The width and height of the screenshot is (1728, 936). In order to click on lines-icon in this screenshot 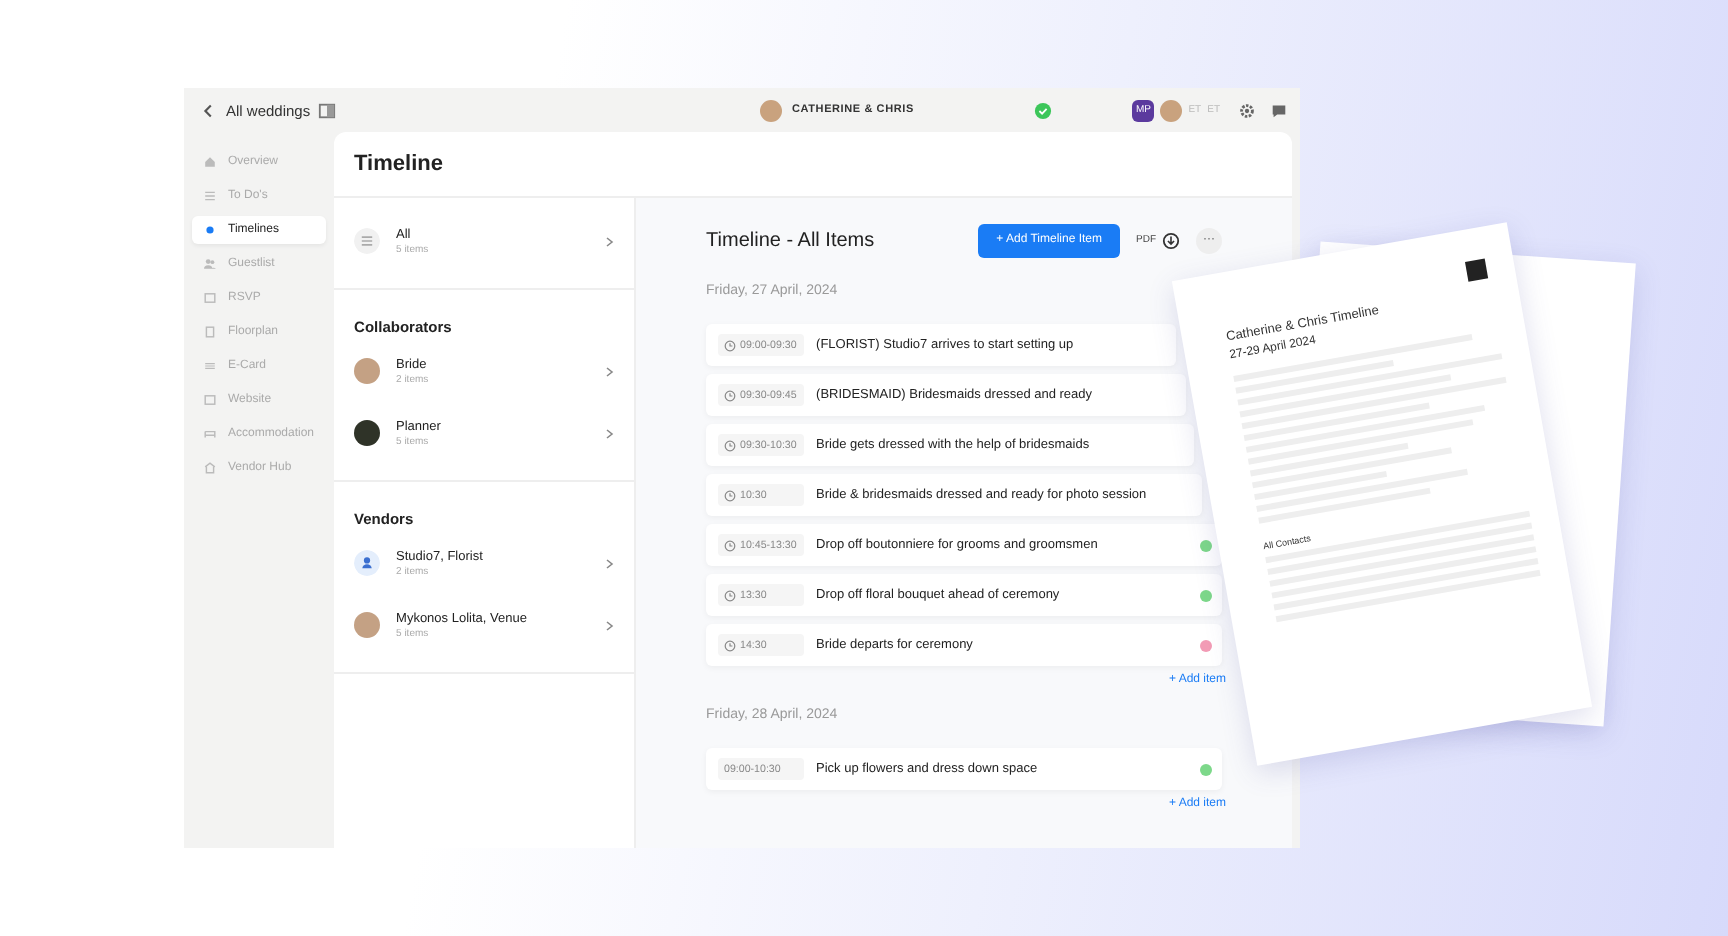, I will do `click(210, 366)`.